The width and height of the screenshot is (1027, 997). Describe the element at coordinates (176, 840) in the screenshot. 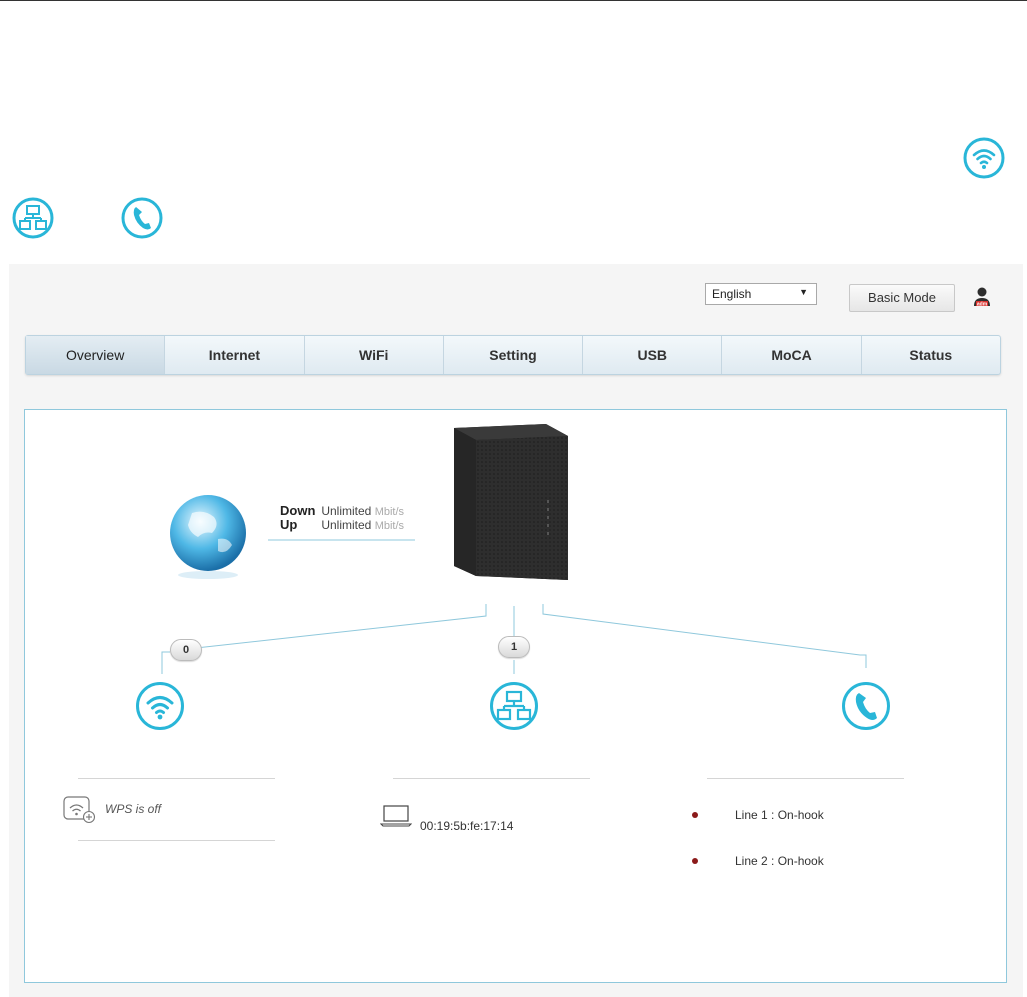

I see `wifi-divider-bottom` at that location.